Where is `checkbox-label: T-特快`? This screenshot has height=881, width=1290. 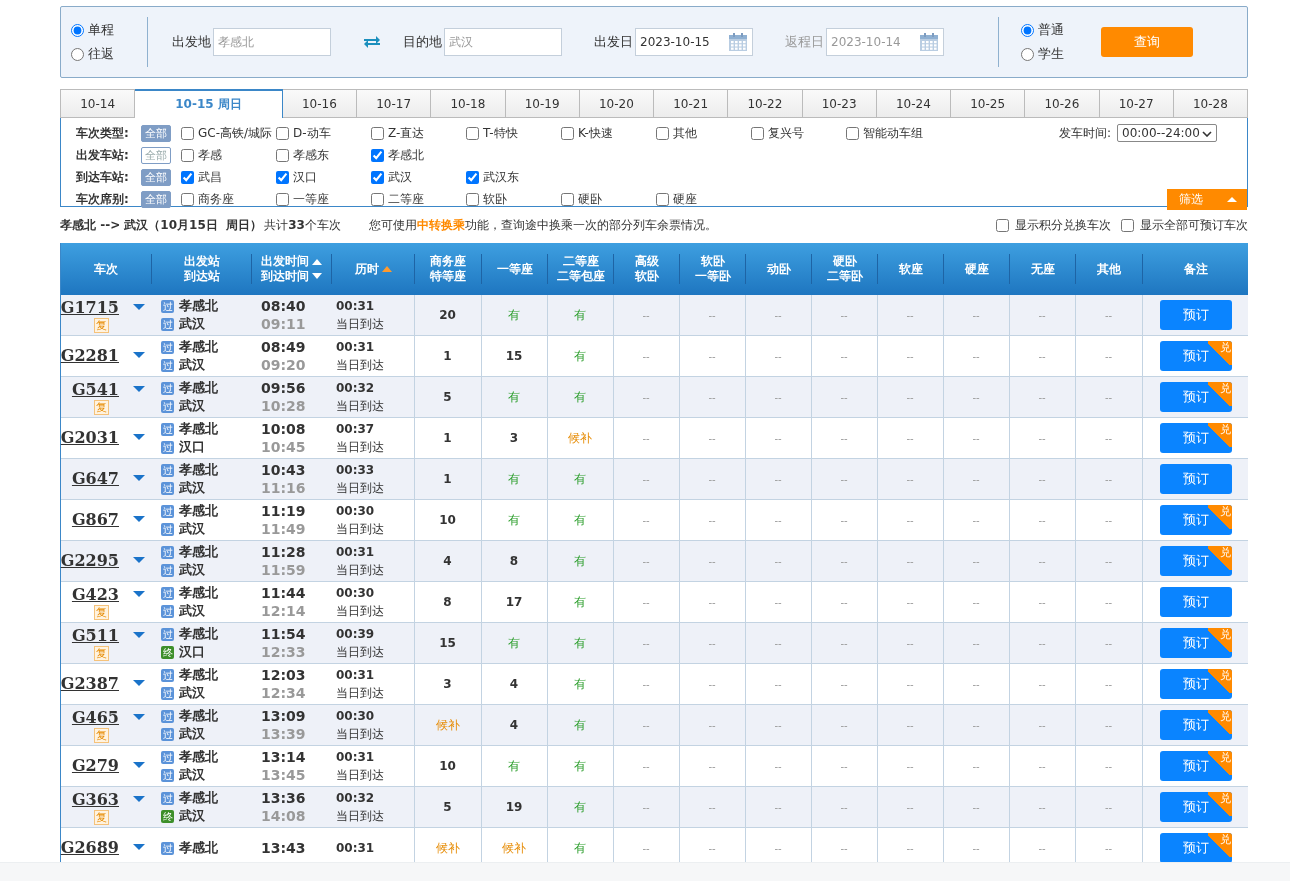 checkbox-label: T-特快 is located at coordinates (500, 133).